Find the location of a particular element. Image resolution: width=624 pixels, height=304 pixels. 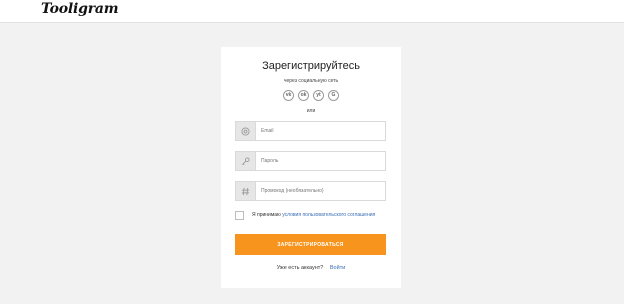

odnoklassniki-icon: ok is located at coordinates (303, 95).